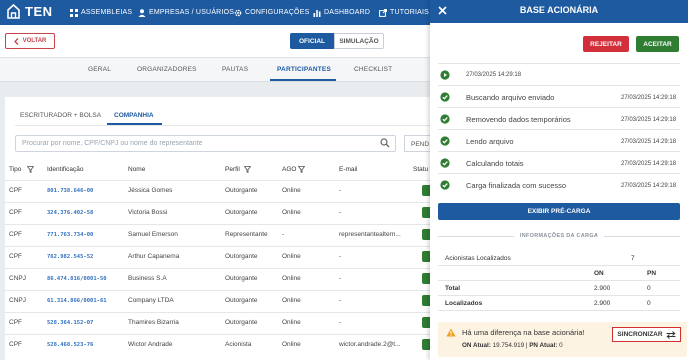 Image resolution: width=688 pixels, height=360 pixels. What do you see at coordinates (154, 256) in the screenshot?
I see `cell-nome: Arthur Capanema` at bounding box center [154, 256].